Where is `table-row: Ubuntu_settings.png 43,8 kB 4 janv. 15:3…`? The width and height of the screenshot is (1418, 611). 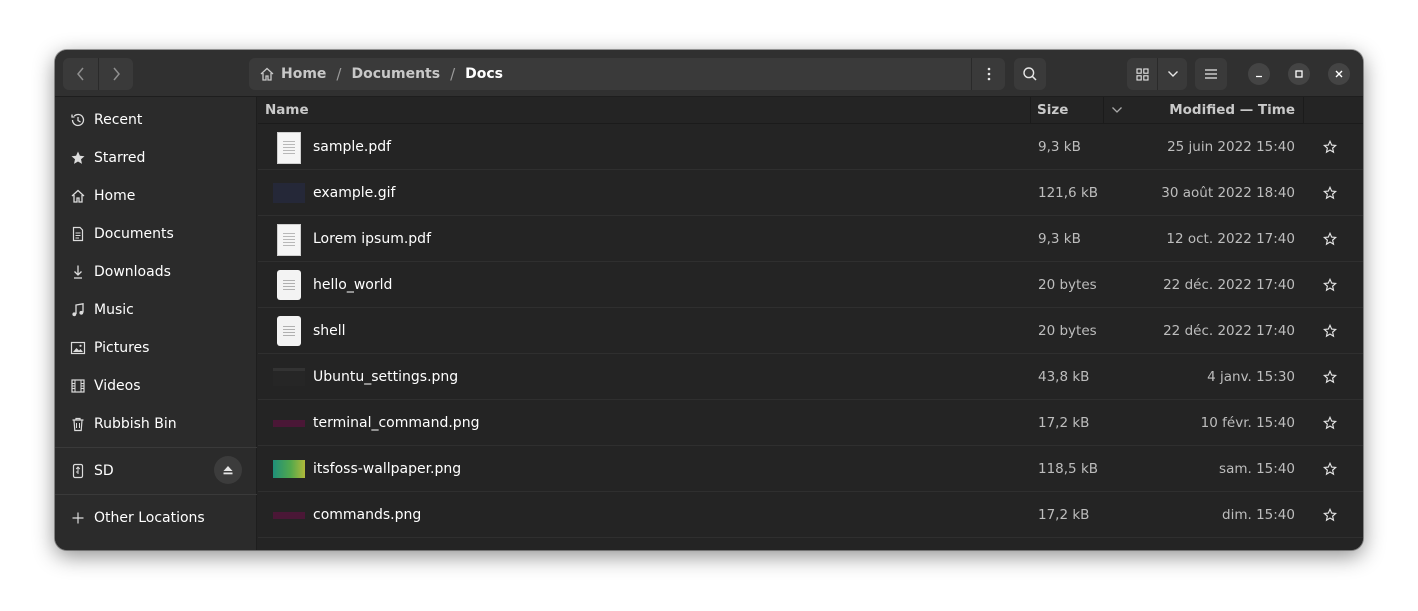
table-row: Ubuntu_settings.png 43,8 kB 4 janv. 15:3… is located at coordinates (810, 377).